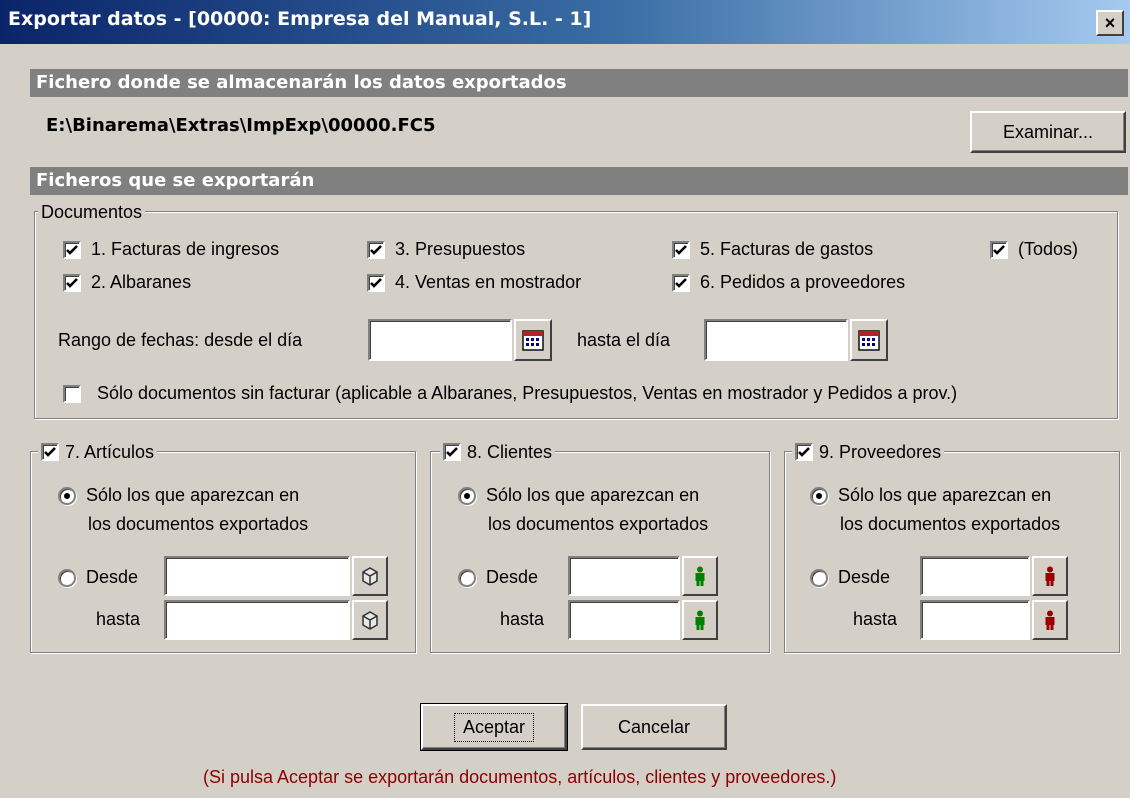 This screenshot has height=798, width=1130. I want to click on articulos-from-field, so click(257, 576).